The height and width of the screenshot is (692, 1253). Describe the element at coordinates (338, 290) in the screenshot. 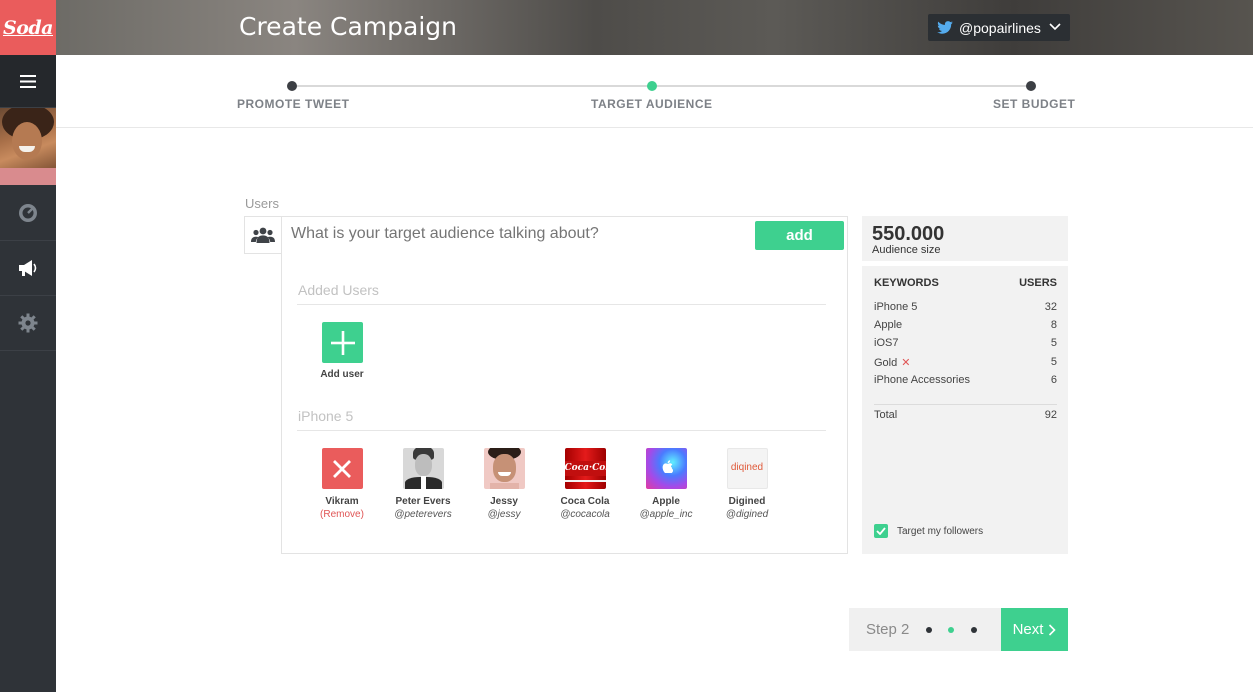

I see `added-users-title: Added Users` at that location.